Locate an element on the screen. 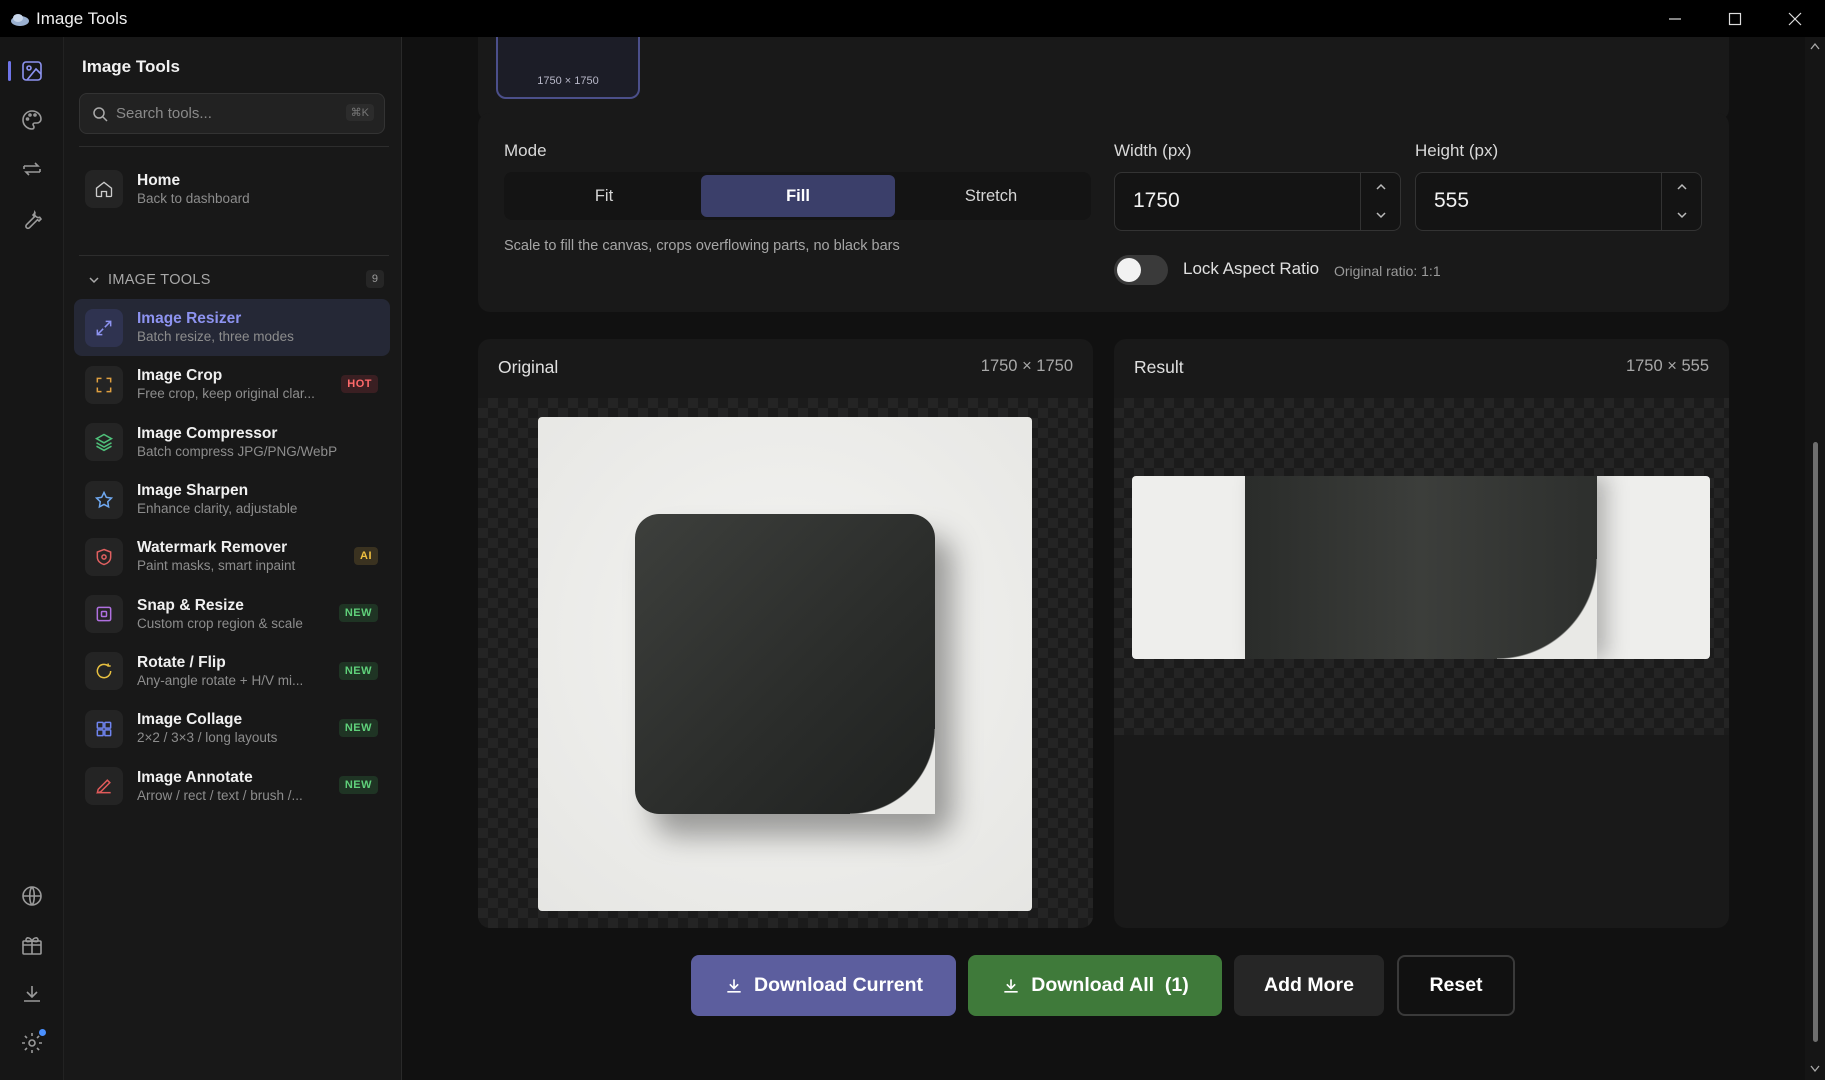 The image size is (1825, 1080). icon-rail is located at coordinates (32, 558).